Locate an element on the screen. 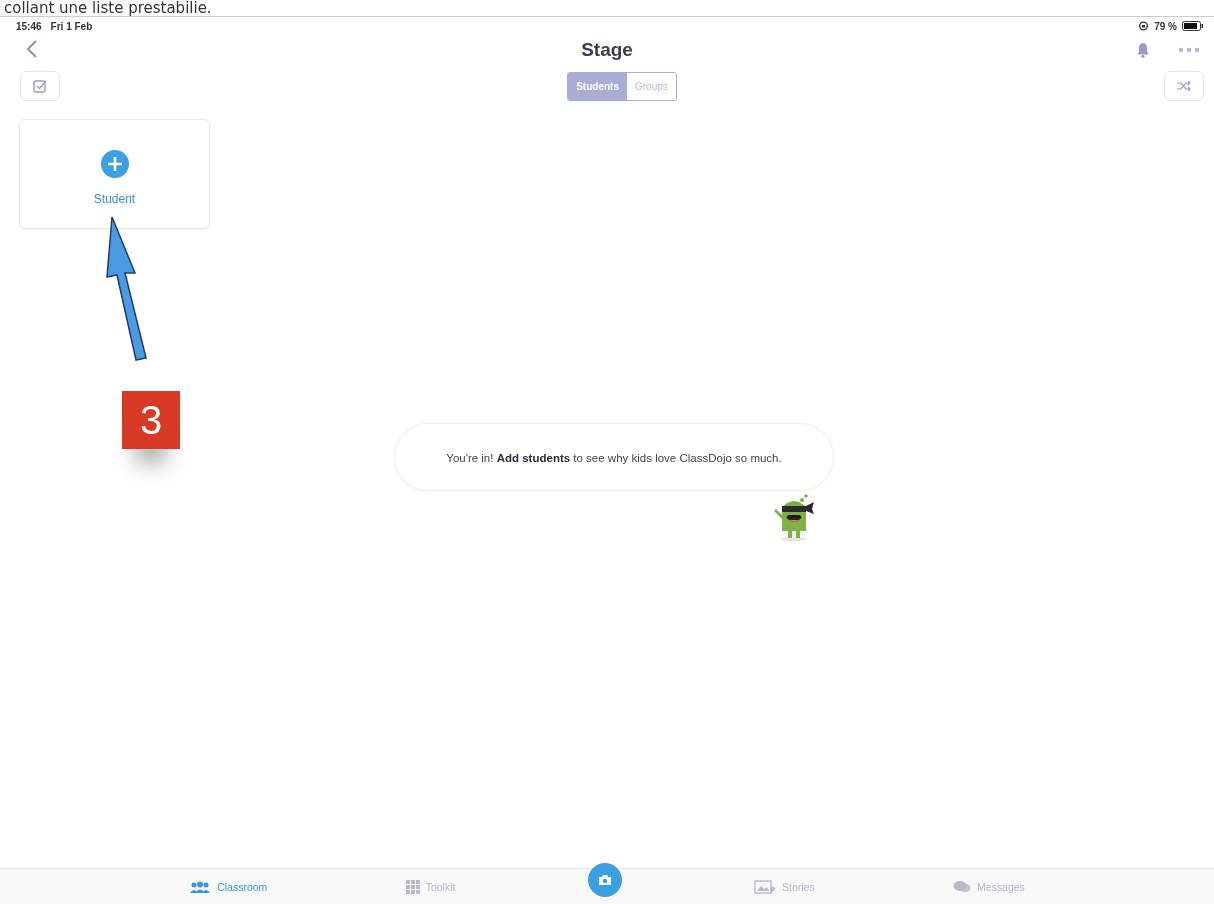 This screenshot has width=1214, height=904. people-icon is located at coordinates (200, 886).